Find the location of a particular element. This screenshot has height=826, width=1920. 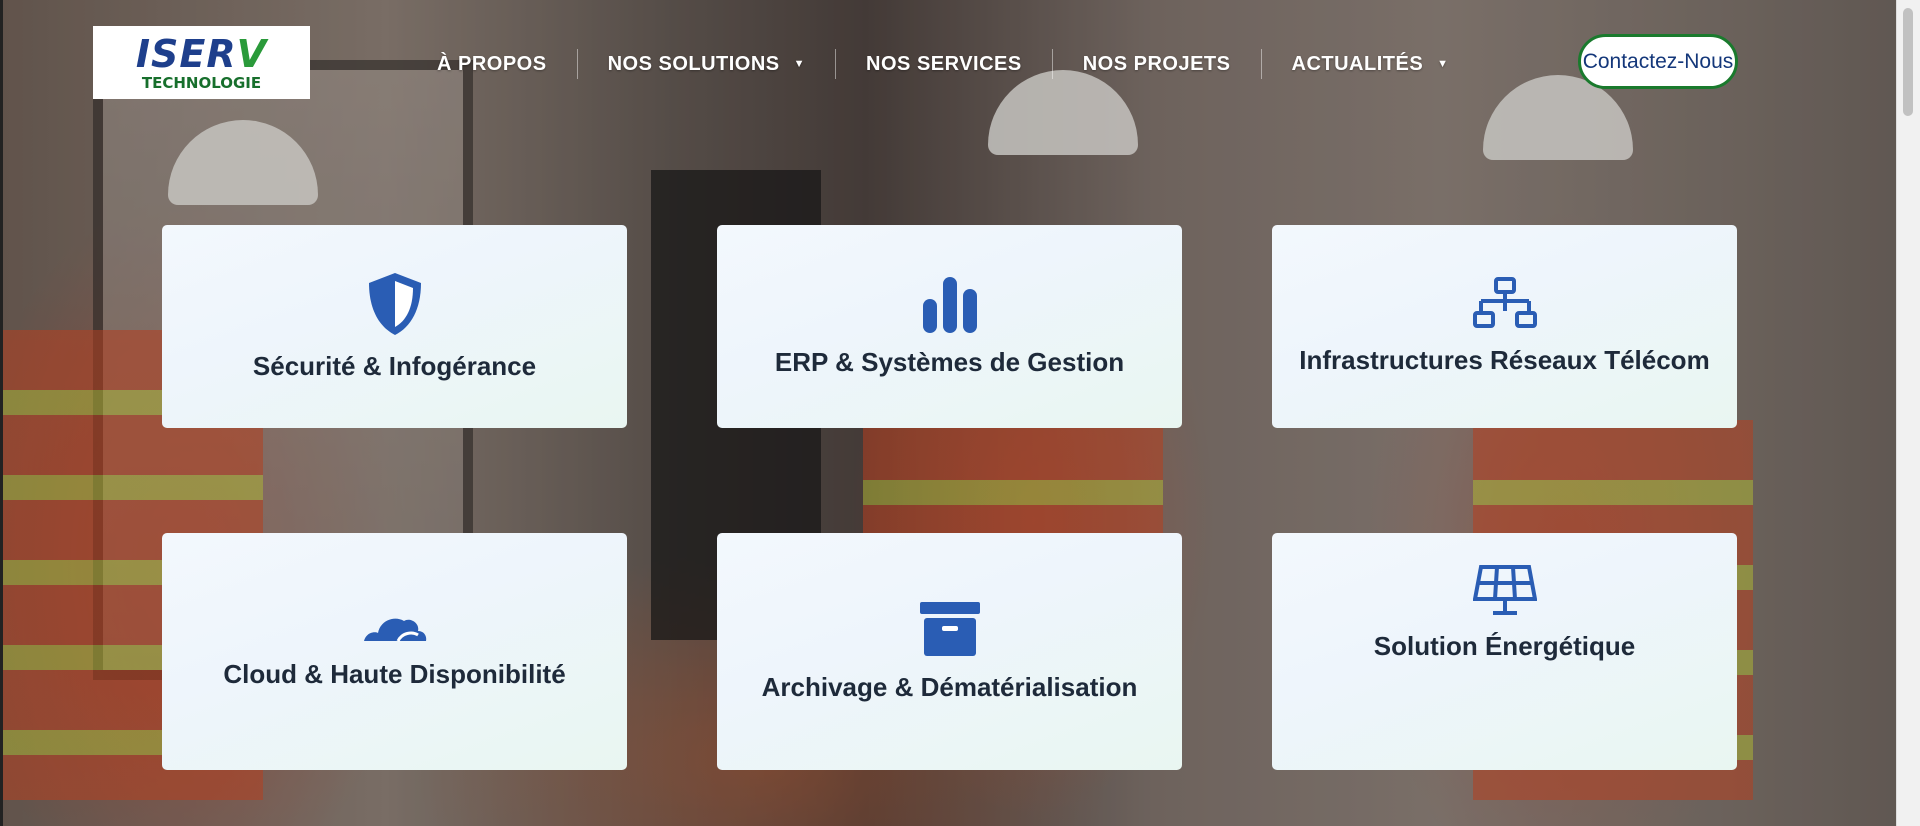

card-title: Infrastructures Réseaux Télécom is located at coordinates (1504, 360).